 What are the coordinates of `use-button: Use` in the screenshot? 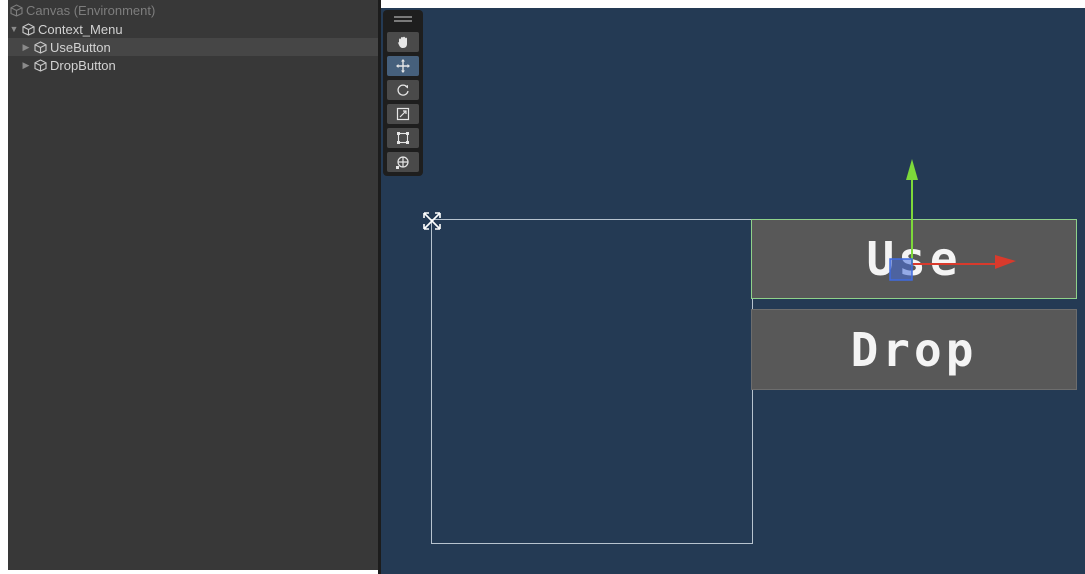 It's located at (914, 259).